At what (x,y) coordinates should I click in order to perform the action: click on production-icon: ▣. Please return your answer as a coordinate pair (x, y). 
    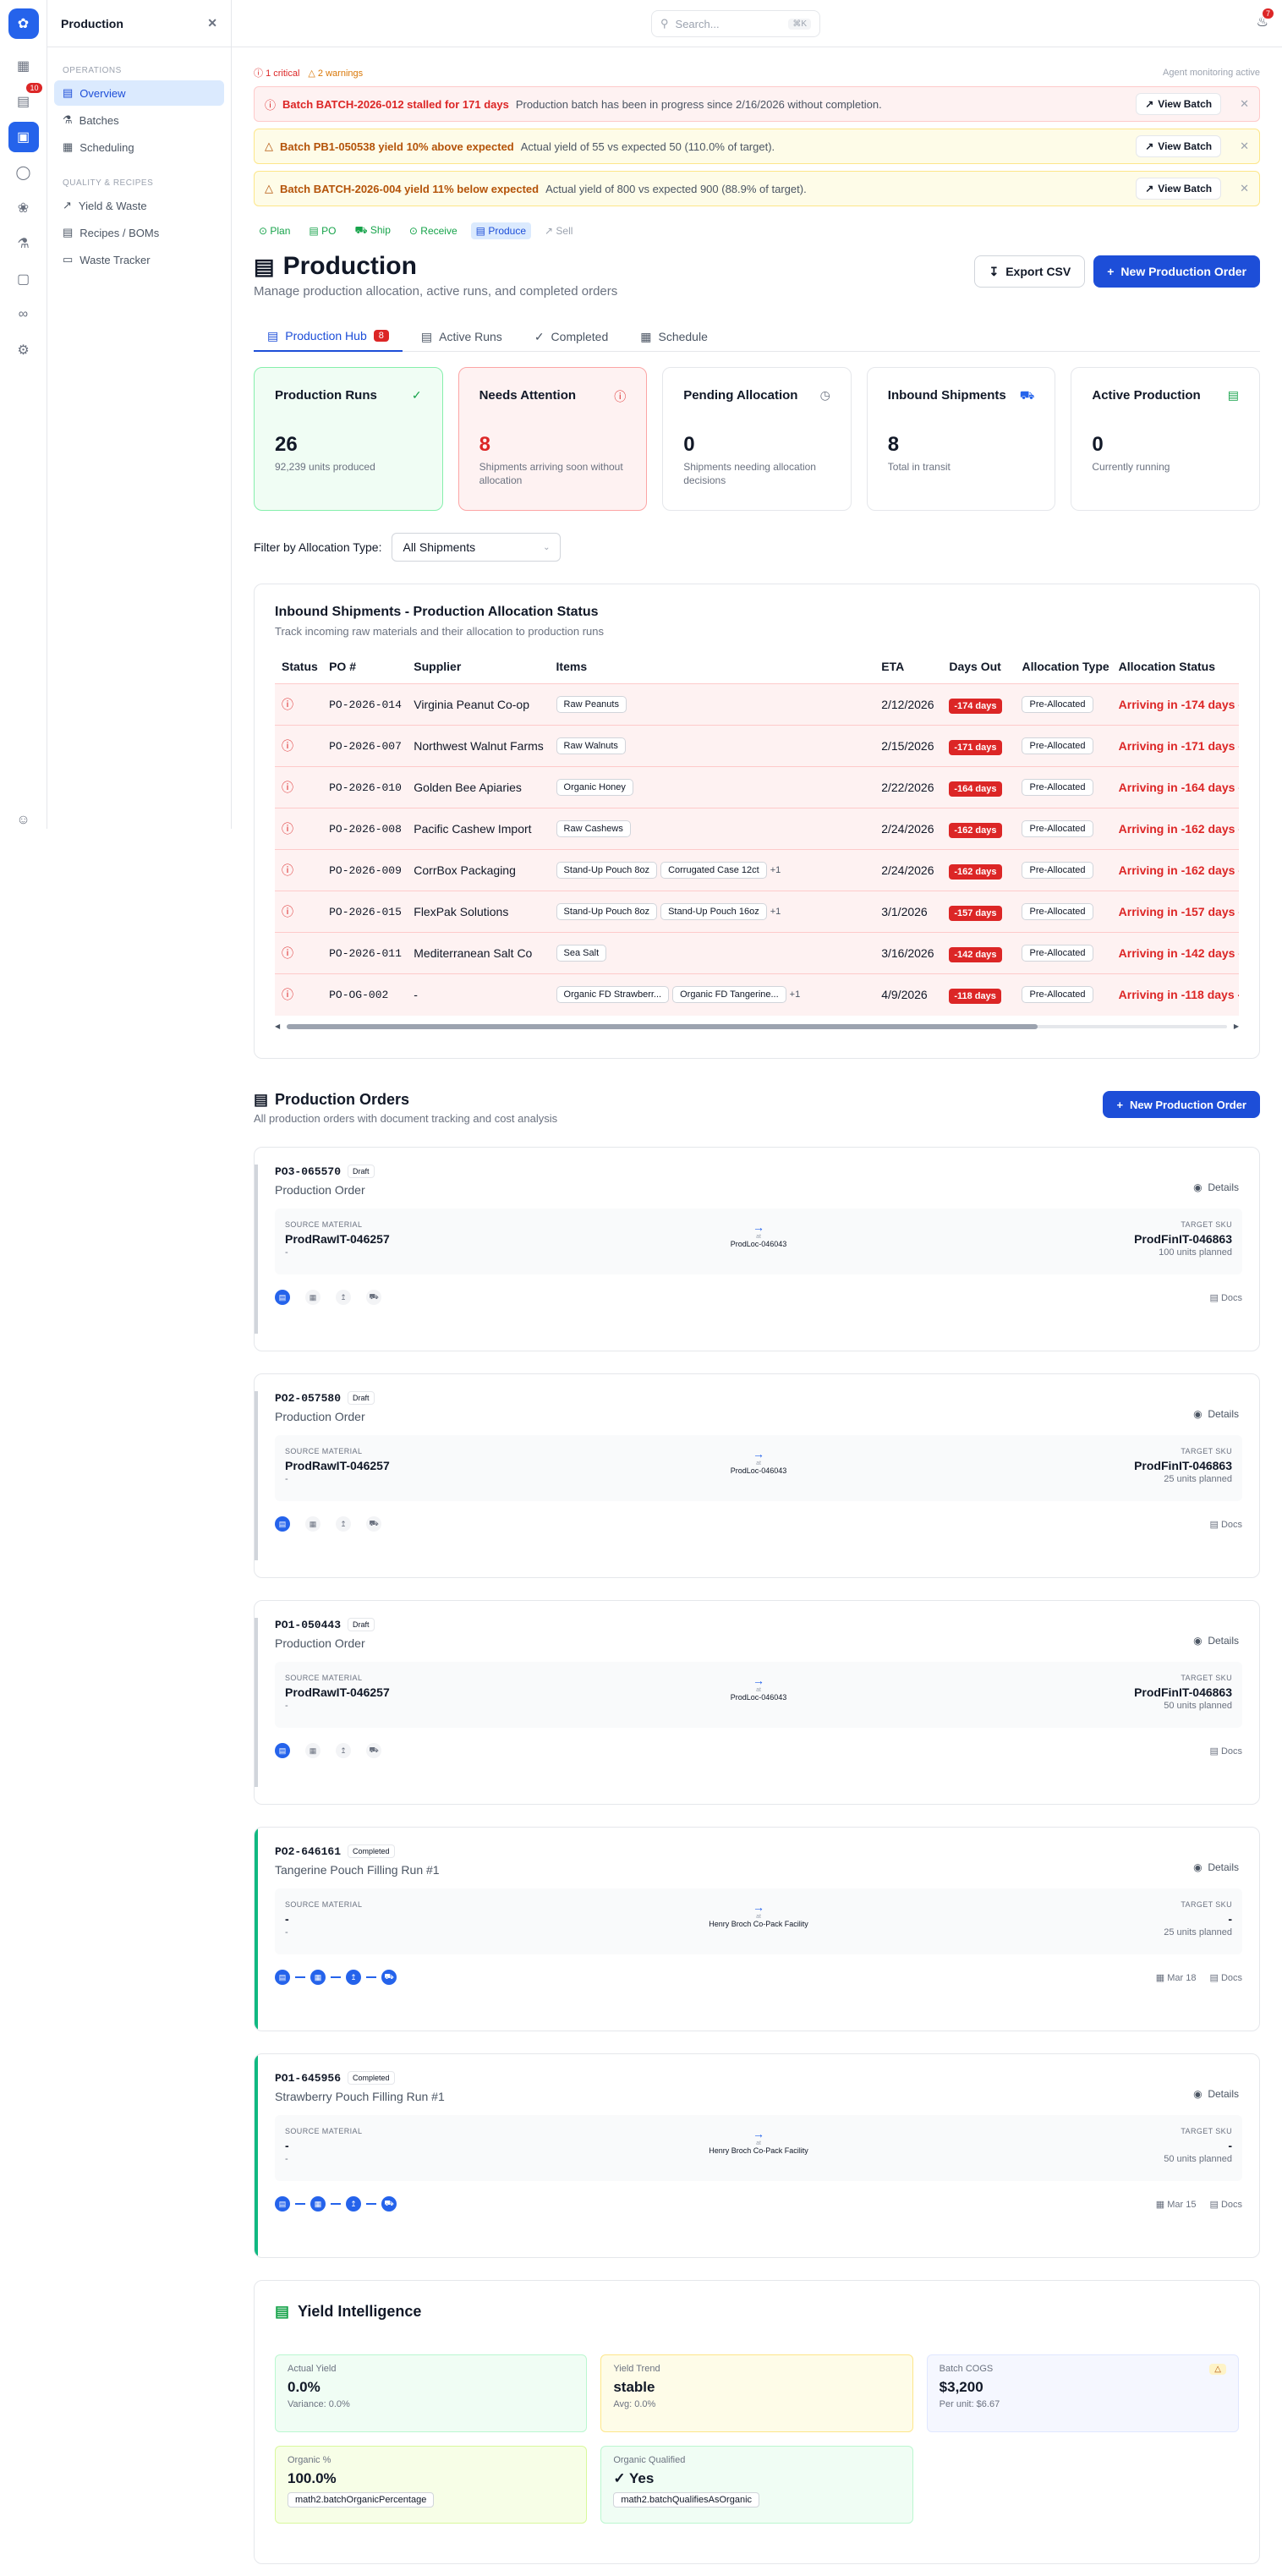
    Looking at the image, I should click on (23, 137).